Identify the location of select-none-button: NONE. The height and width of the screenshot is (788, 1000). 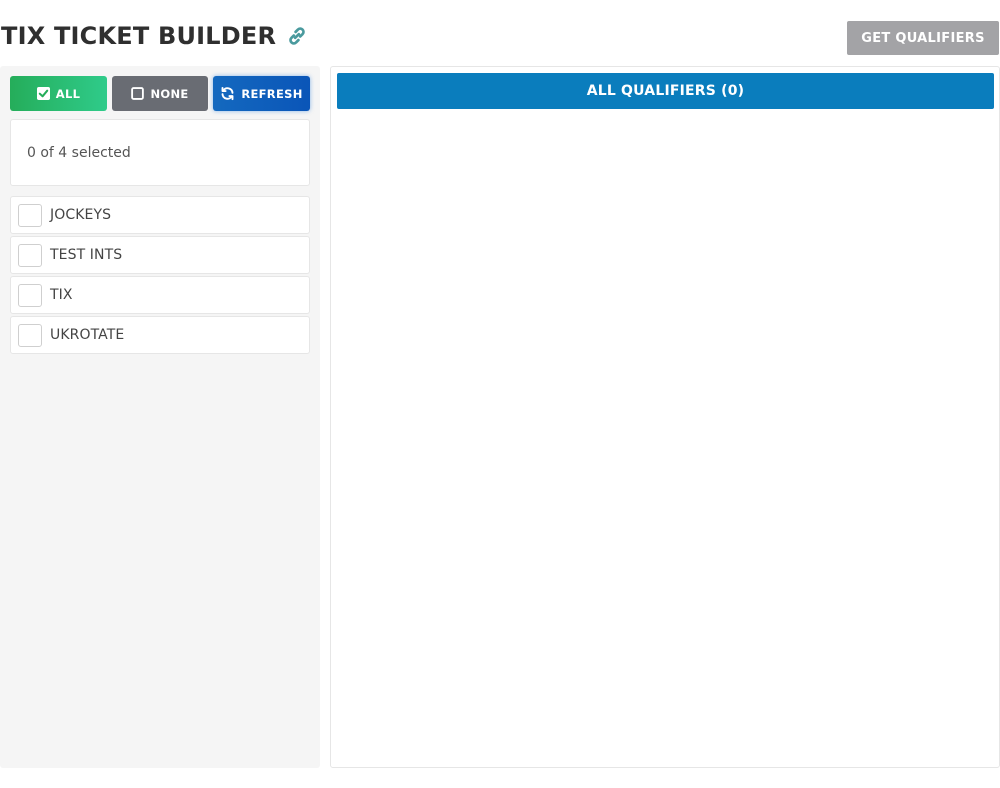
(160, 93).